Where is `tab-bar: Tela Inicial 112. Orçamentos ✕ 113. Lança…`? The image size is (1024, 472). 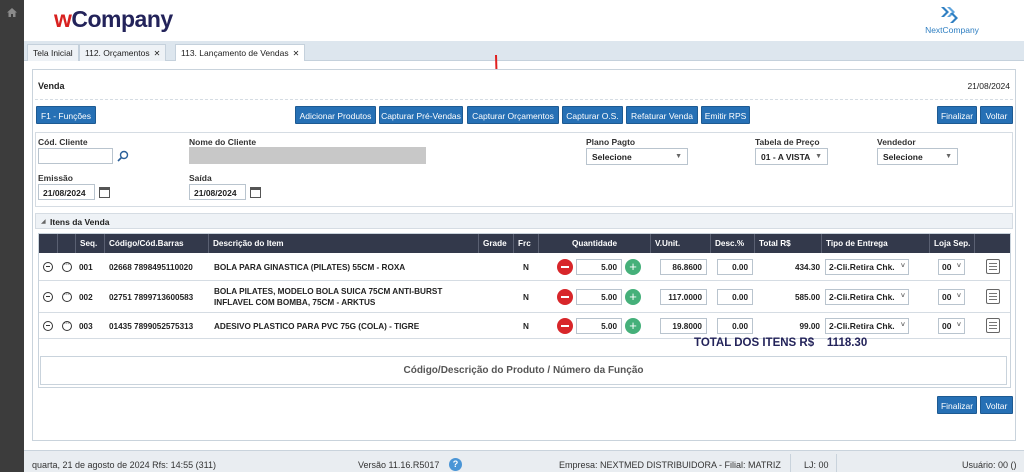
tab-bar: Tela Inicial 112. Orçamentos ✕ 113. Lança… is located at coordinates (524, 51).